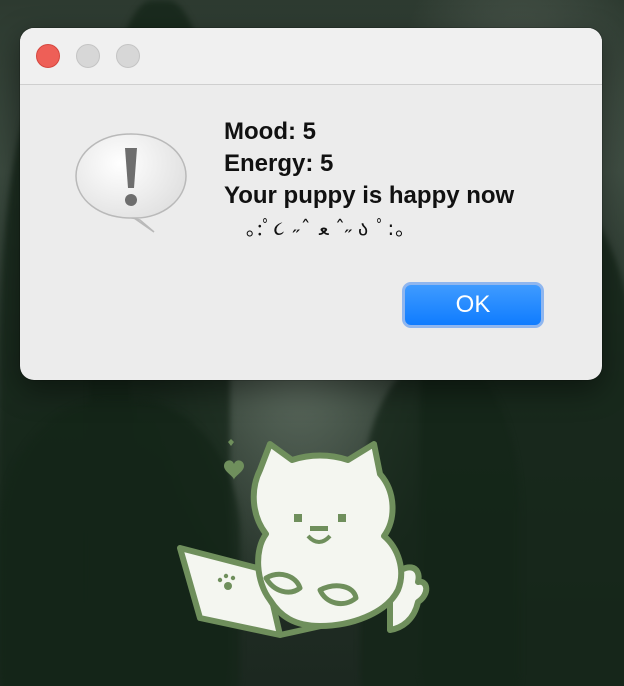 The height and width of the screenshot is (686, 624). I want to click on kaomoji-line: ｡:ﾟ૮ ˶ˆ ﻌ ˆ˶ ა ﾟ:｡, so click(326, 228).